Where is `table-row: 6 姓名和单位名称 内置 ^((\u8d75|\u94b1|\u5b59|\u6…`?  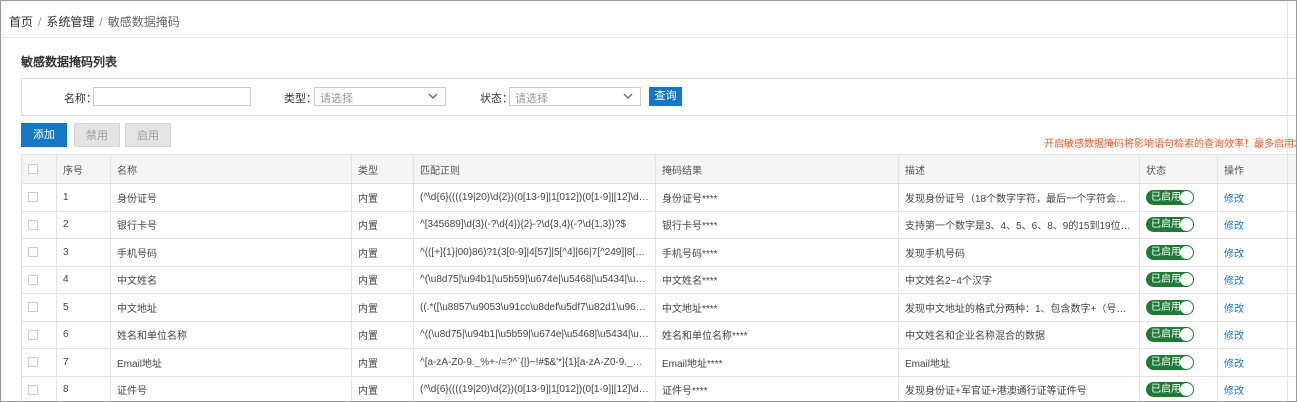
table-row: 6 姓名和单位名称 内置 ^((\u8d75|\u94b1|\u5b59|\u6… is located at coordinates (658, 334).